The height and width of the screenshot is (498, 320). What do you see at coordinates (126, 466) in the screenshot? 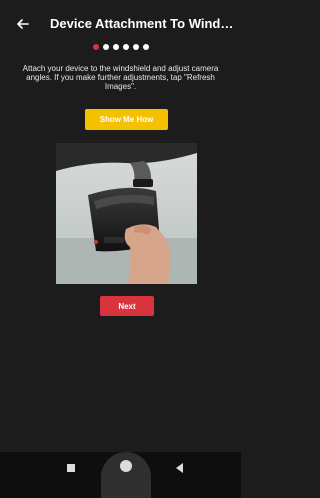
I see `home-icon` at bounding box center [126, 466].